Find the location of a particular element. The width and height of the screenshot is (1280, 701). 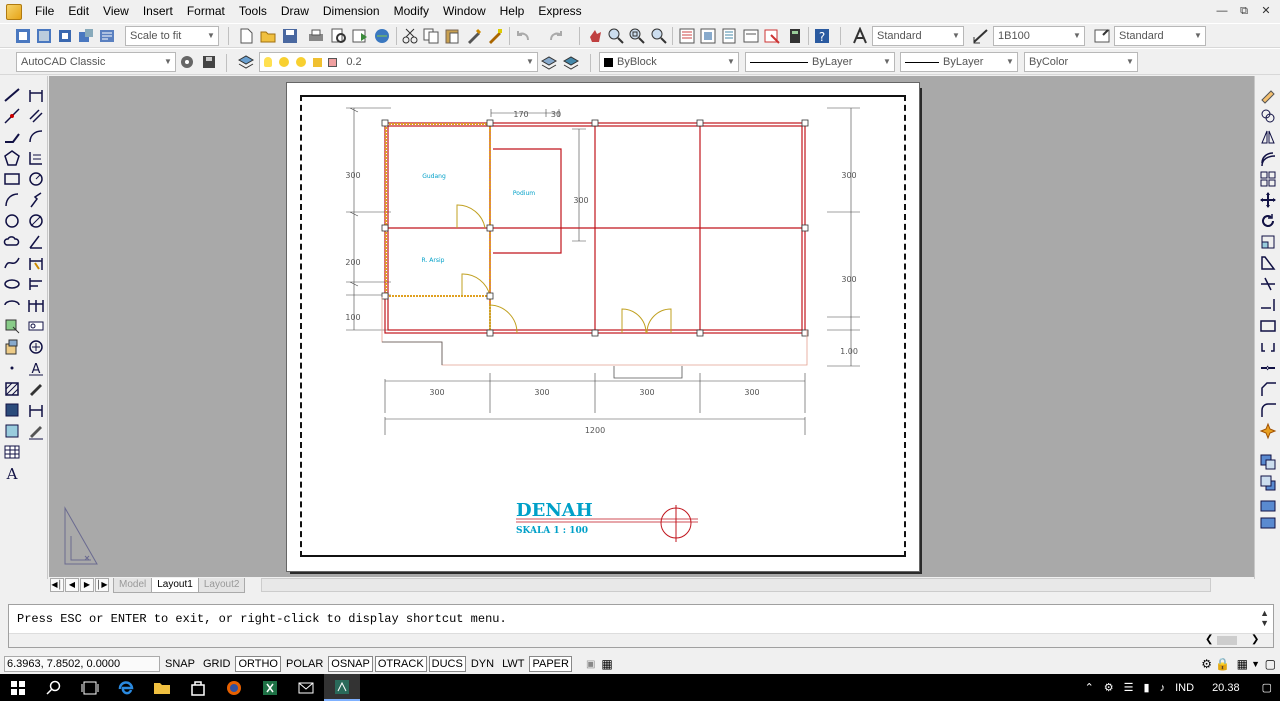

ordinate-dimension-icon is located at coordinates (36, 158).